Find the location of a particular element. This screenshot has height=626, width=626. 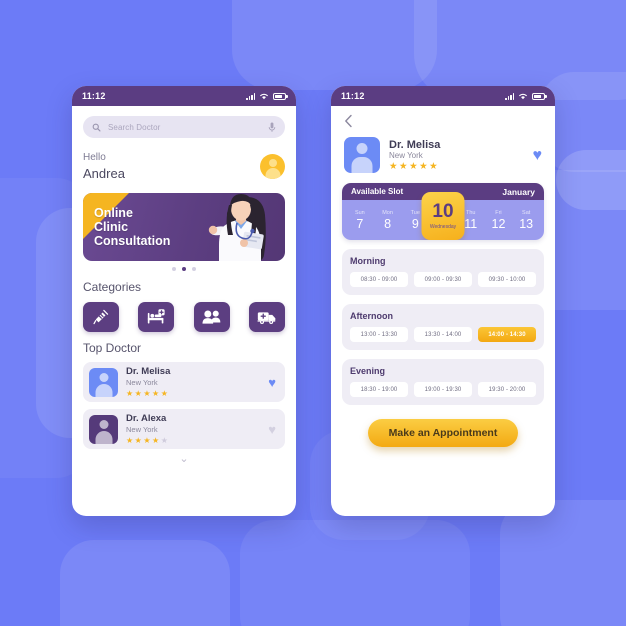

time-slot-chip: 08:30 - 09:00 is located at coordinates (379, 279).